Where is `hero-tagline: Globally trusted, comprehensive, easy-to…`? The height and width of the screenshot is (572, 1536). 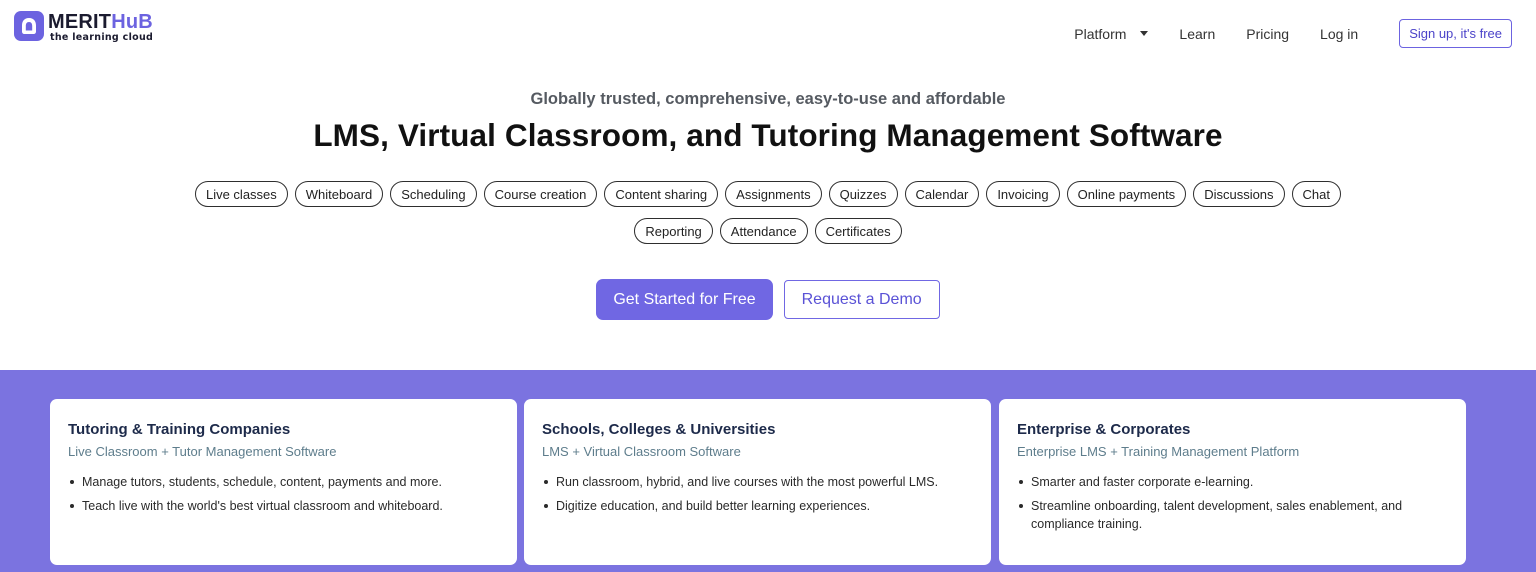
hero-tagline: Globally trusted, comprehensive, easy-to… is located at coordinates (768, 99).